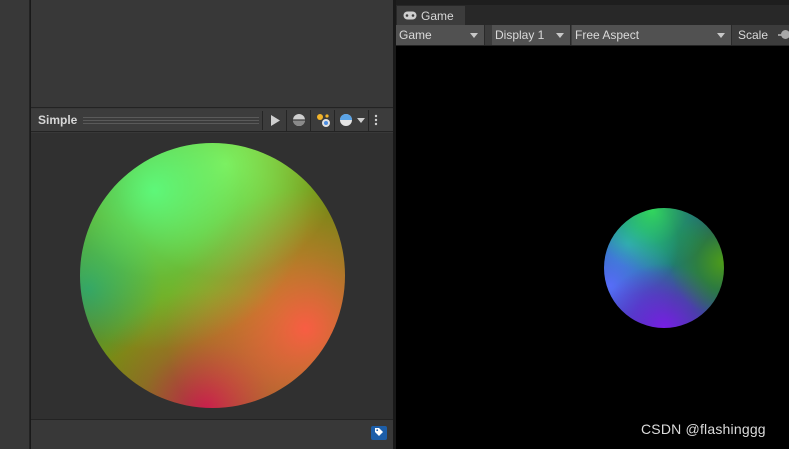 This screenshot has width=789, height=449. Describe the element at coordinates (212, 54) in the screenshot. I see `inspector-empty-area` at that location.